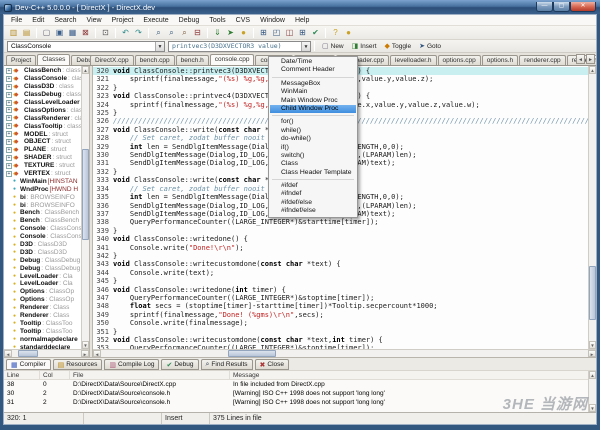  What do you see at coordinates (123, 20) in the screenshot?
I see `menu-project: Project` at bounding box center [123, 20].